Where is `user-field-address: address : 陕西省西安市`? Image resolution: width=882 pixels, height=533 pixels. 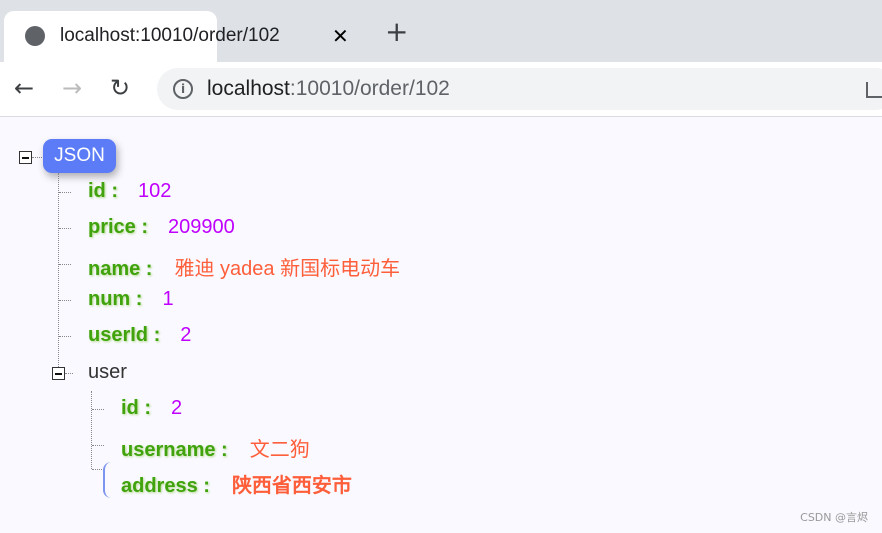
user-field-address: address : 陕西省西安市 is located at coordinates (236, 486).